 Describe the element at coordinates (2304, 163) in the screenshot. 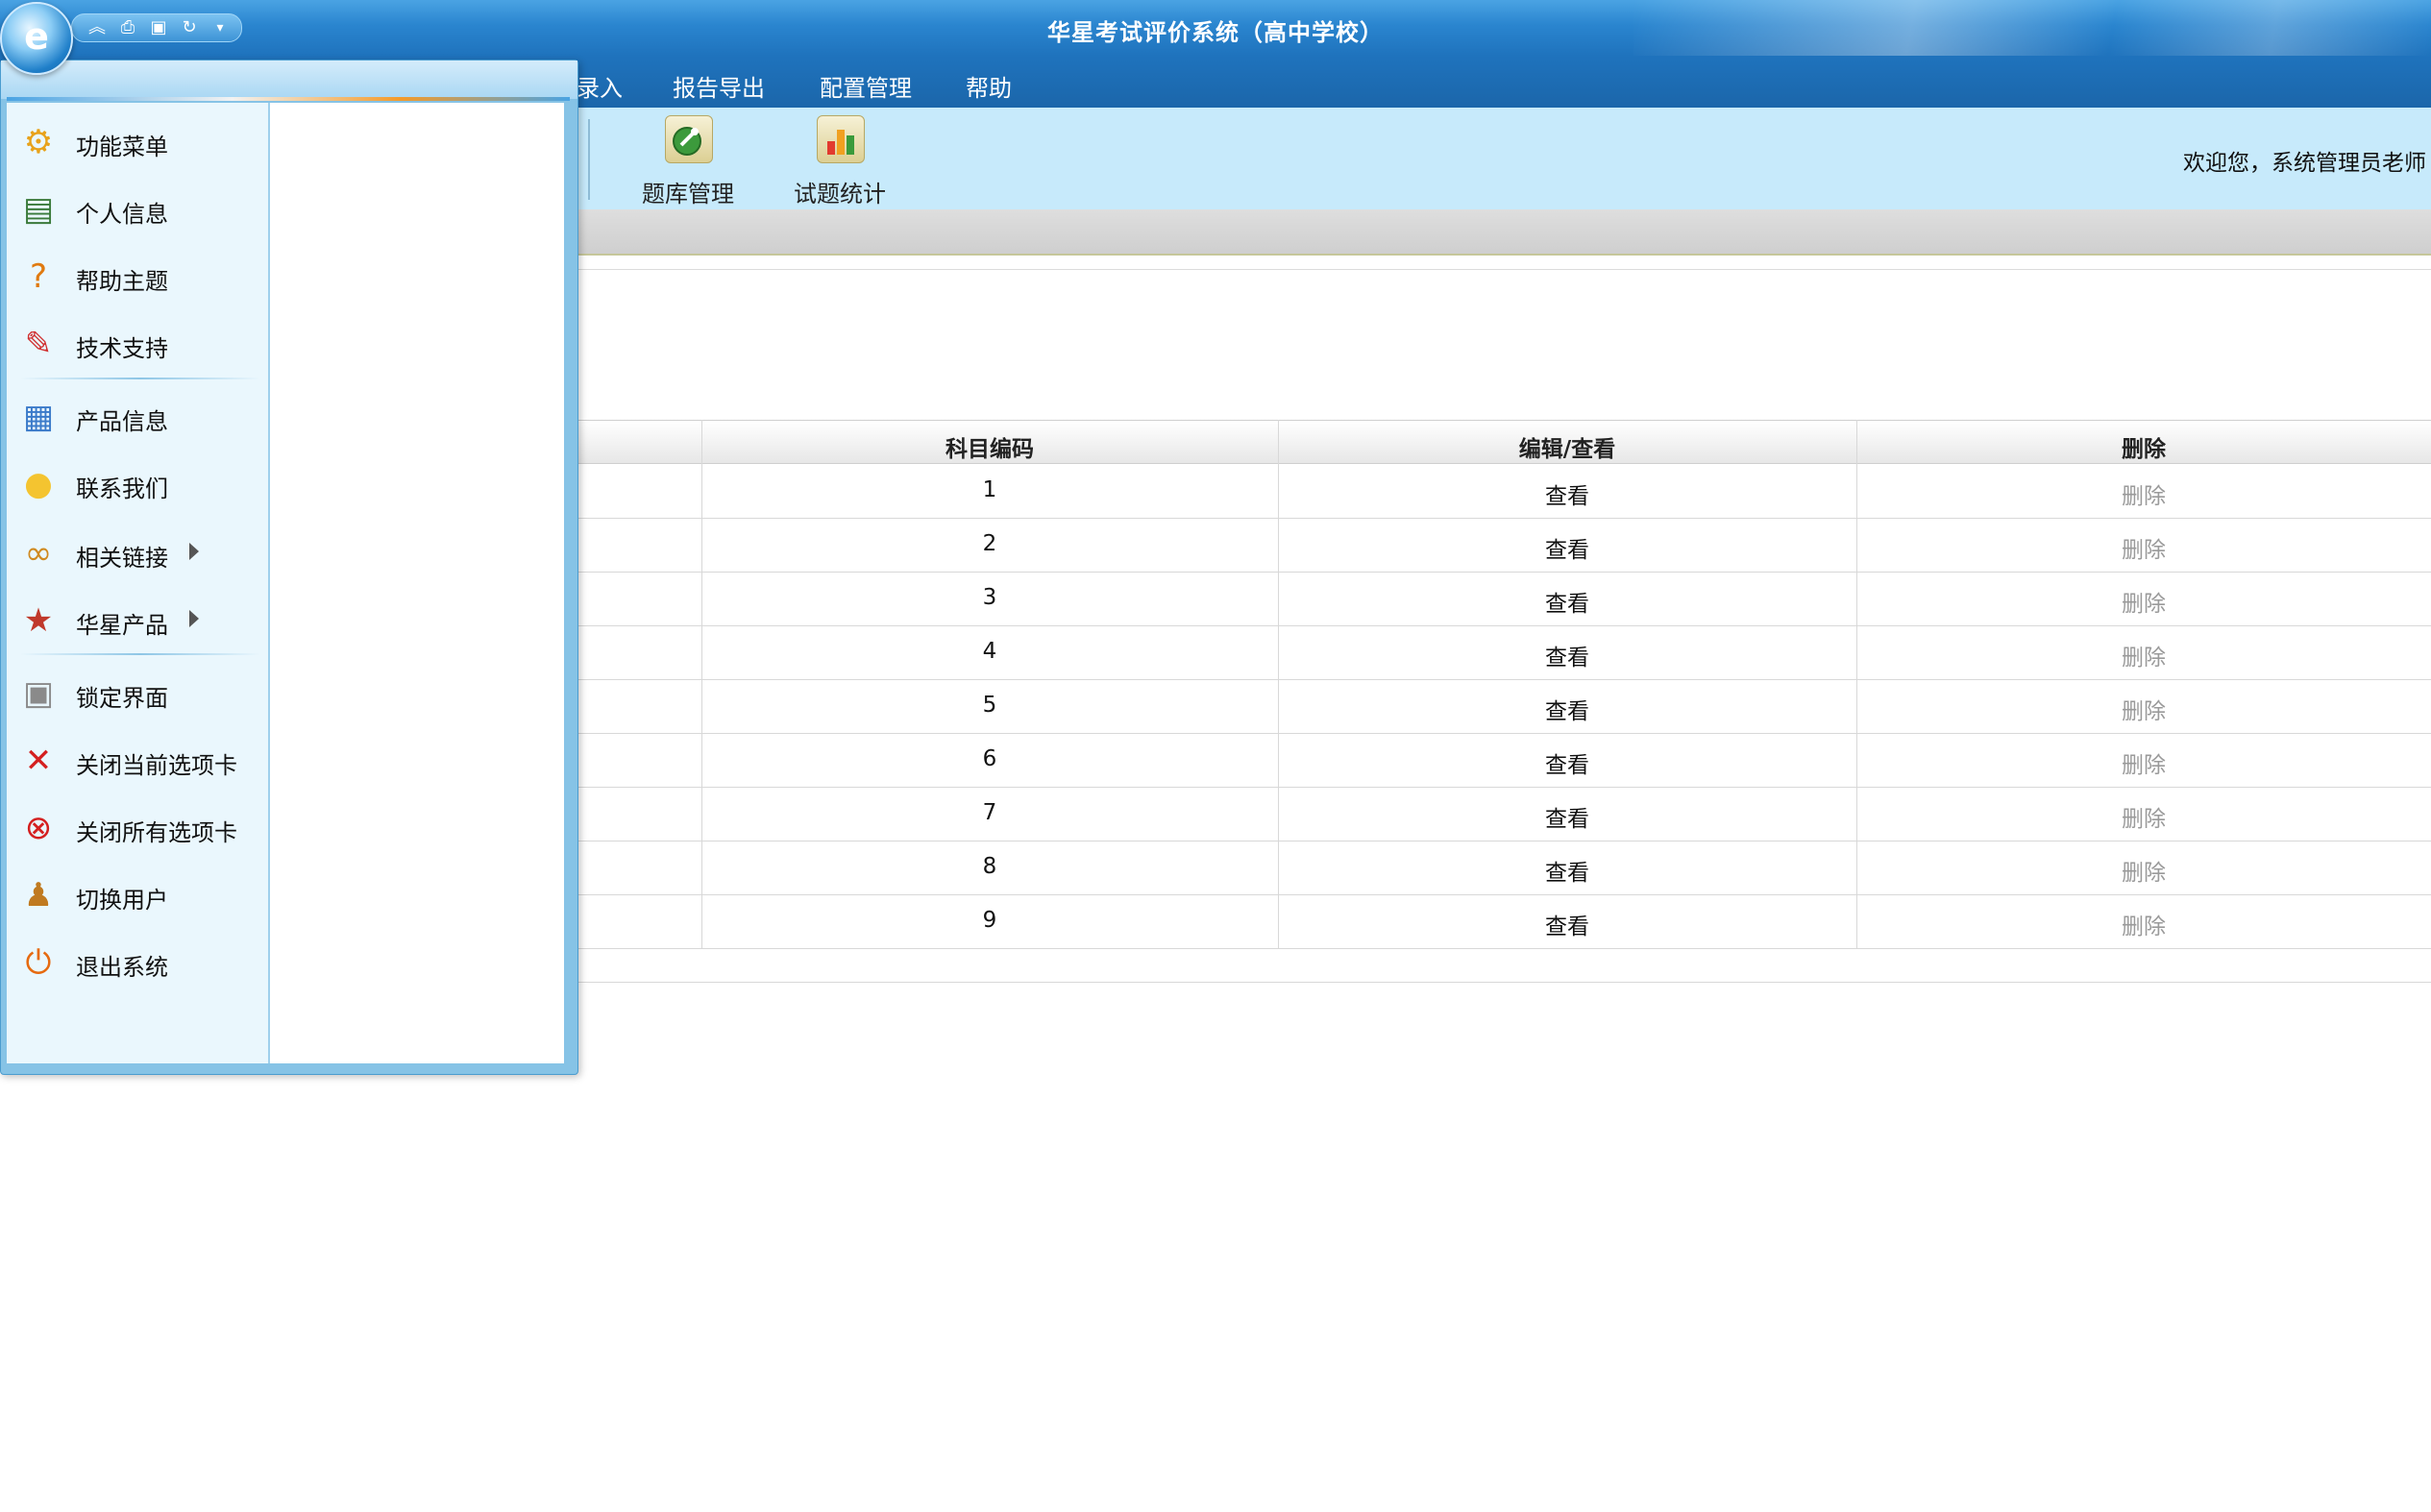

I see `welcome-text: 欢迎您，系统管理员老师` at that location.